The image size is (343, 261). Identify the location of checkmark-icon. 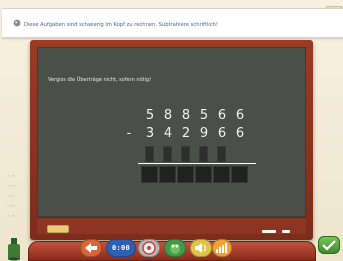
(329, 245).